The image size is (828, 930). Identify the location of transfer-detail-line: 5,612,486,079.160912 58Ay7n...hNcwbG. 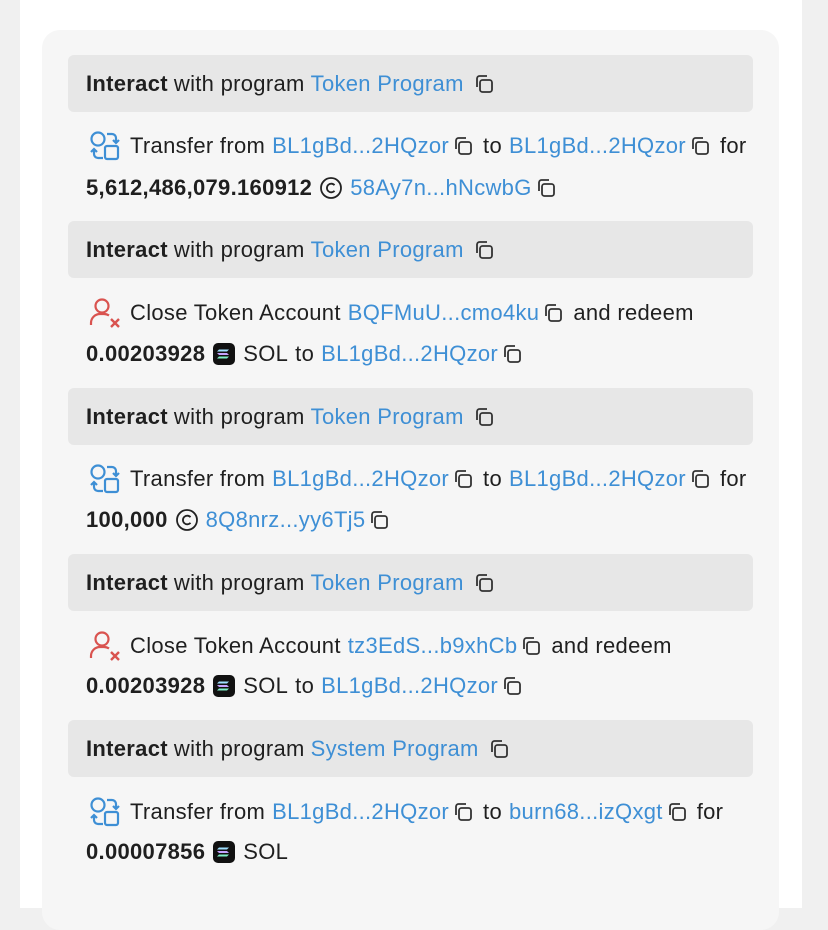
(326, 188).